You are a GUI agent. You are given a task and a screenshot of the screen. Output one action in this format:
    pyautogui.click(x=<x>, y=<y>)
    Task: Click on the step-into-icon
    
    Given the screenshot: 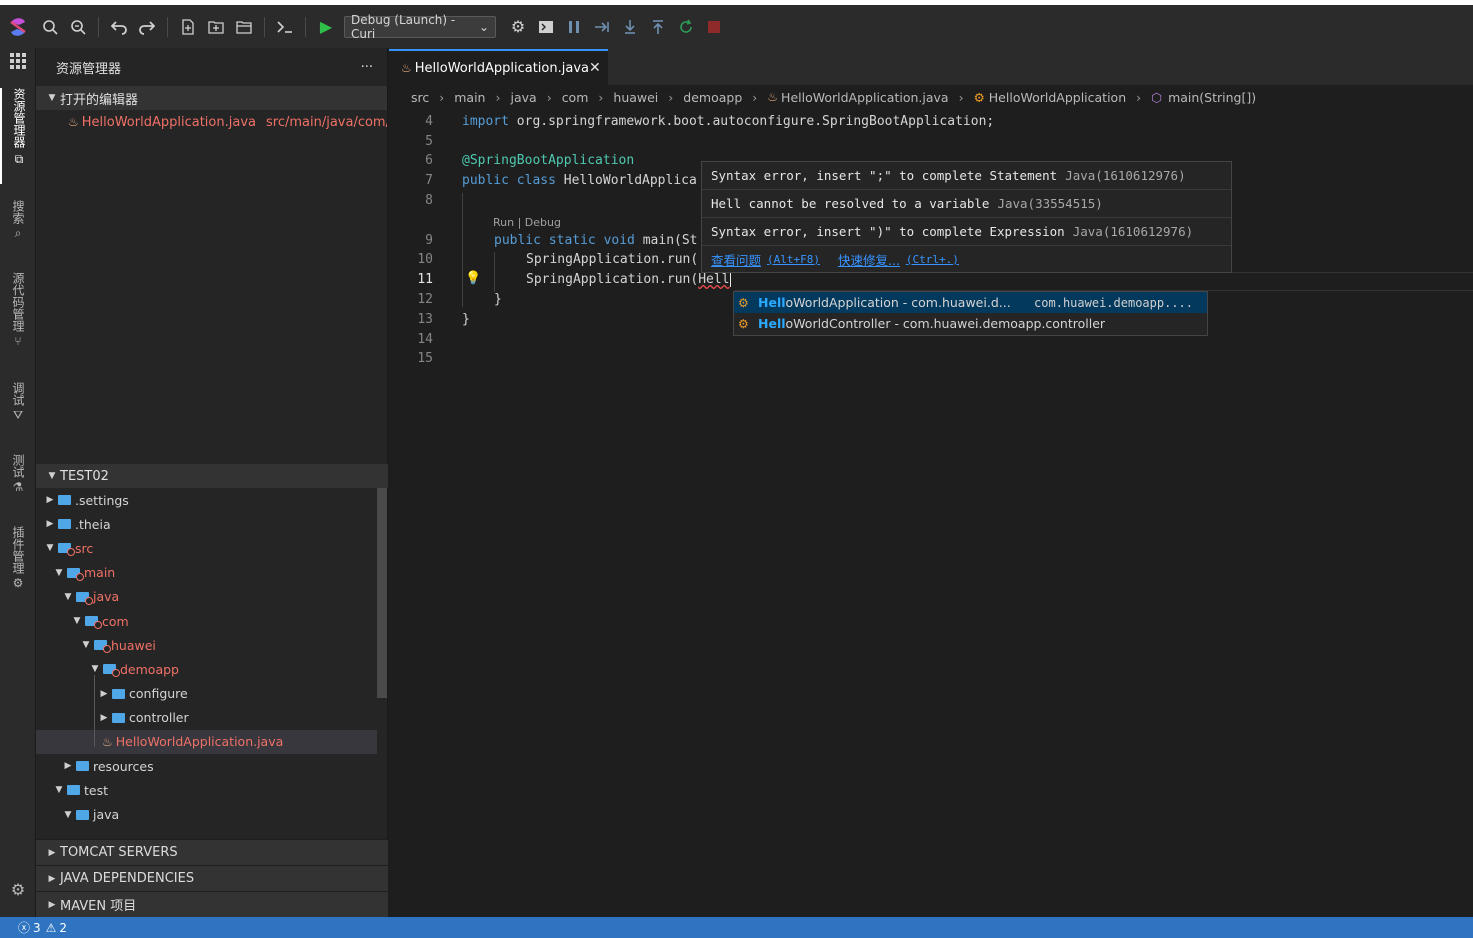 What is the action you would take?
    pyautogui.click(x=630, y=27)
    